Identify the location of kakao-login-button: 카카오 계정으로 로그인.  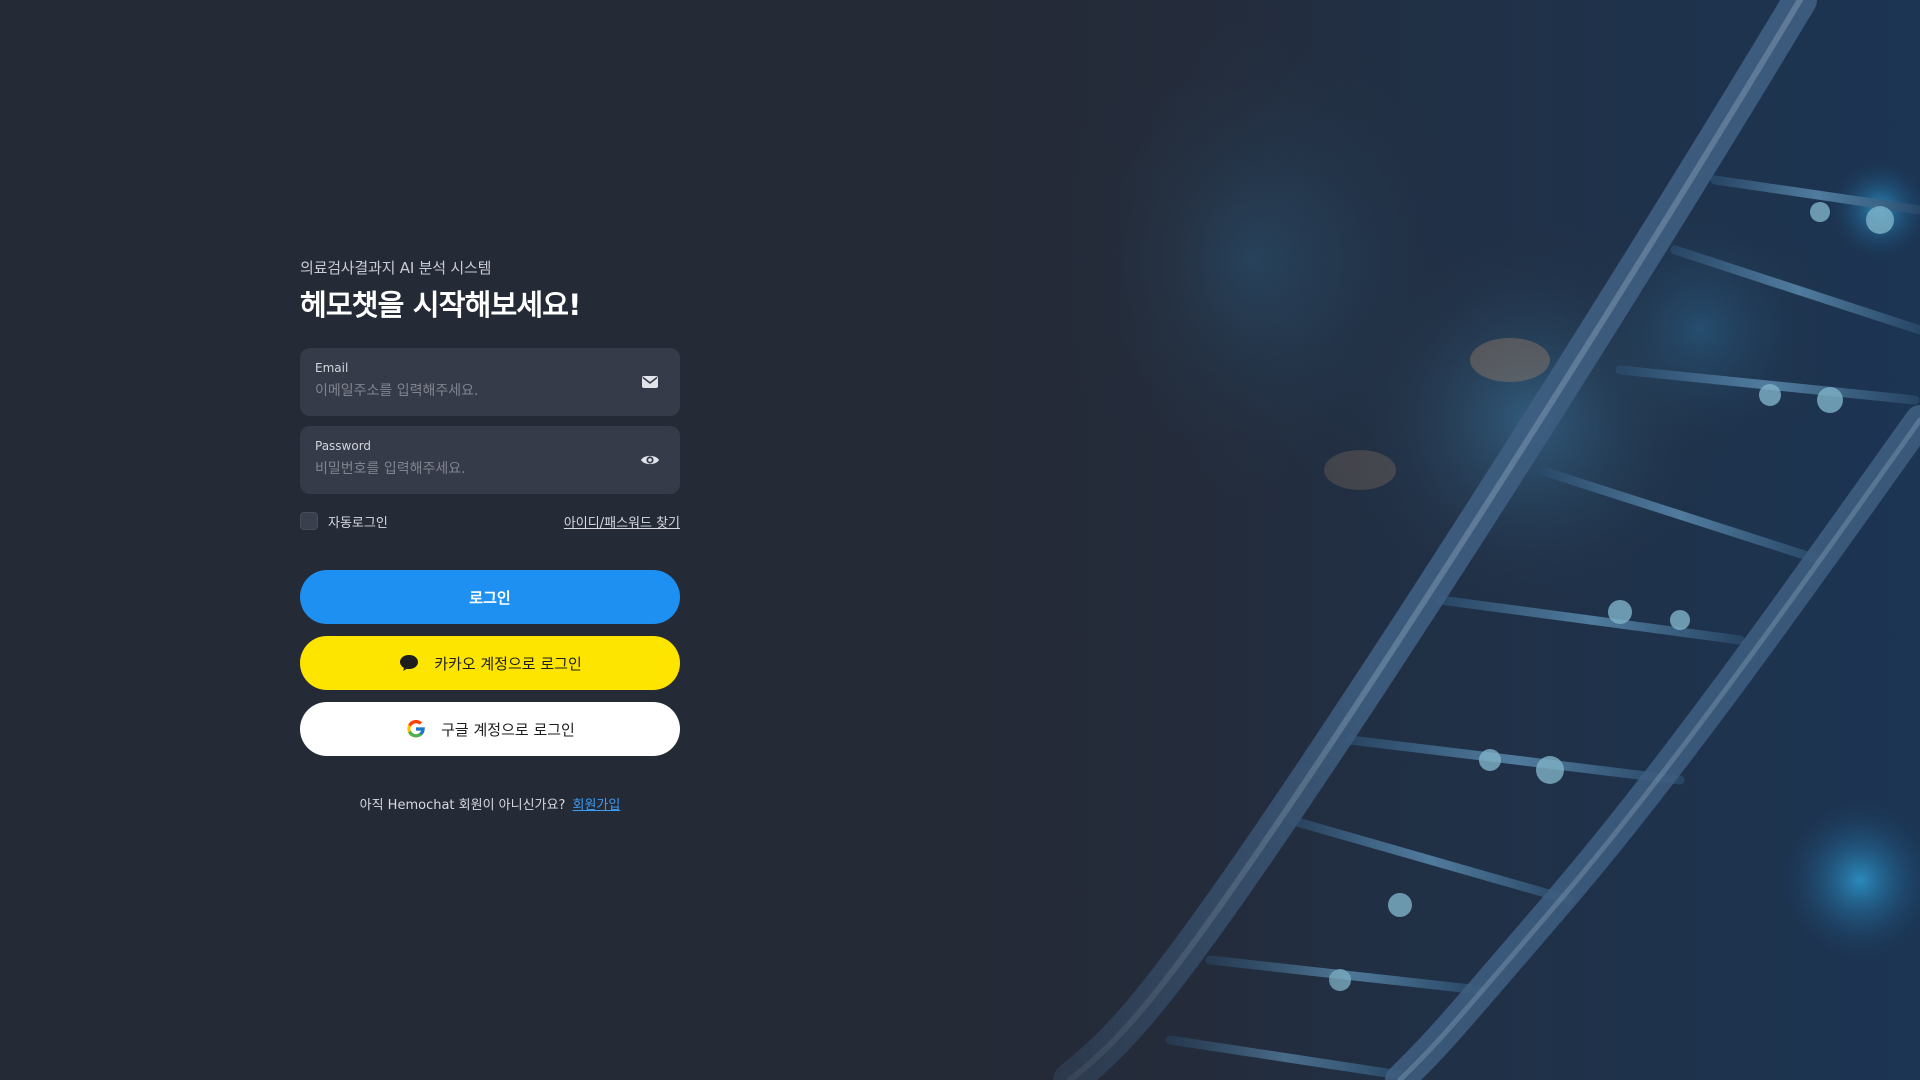
(490, 663).